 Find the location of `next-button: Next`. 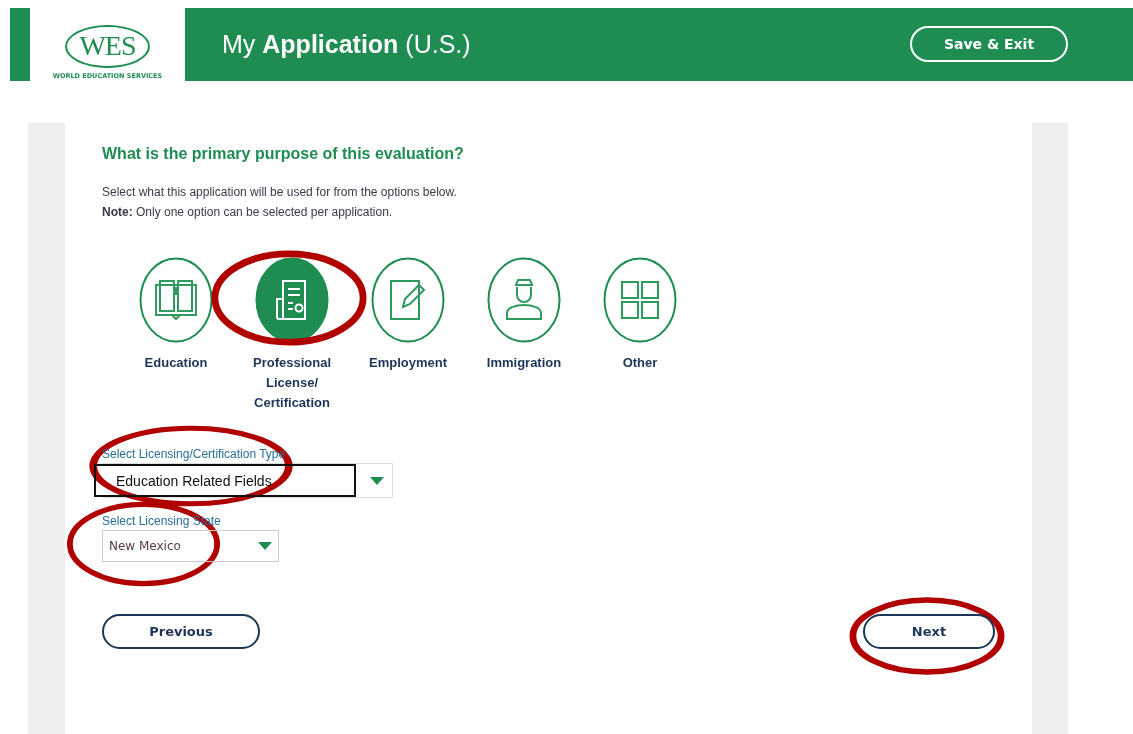

next-button: Next is located at coordinates (929, 631).